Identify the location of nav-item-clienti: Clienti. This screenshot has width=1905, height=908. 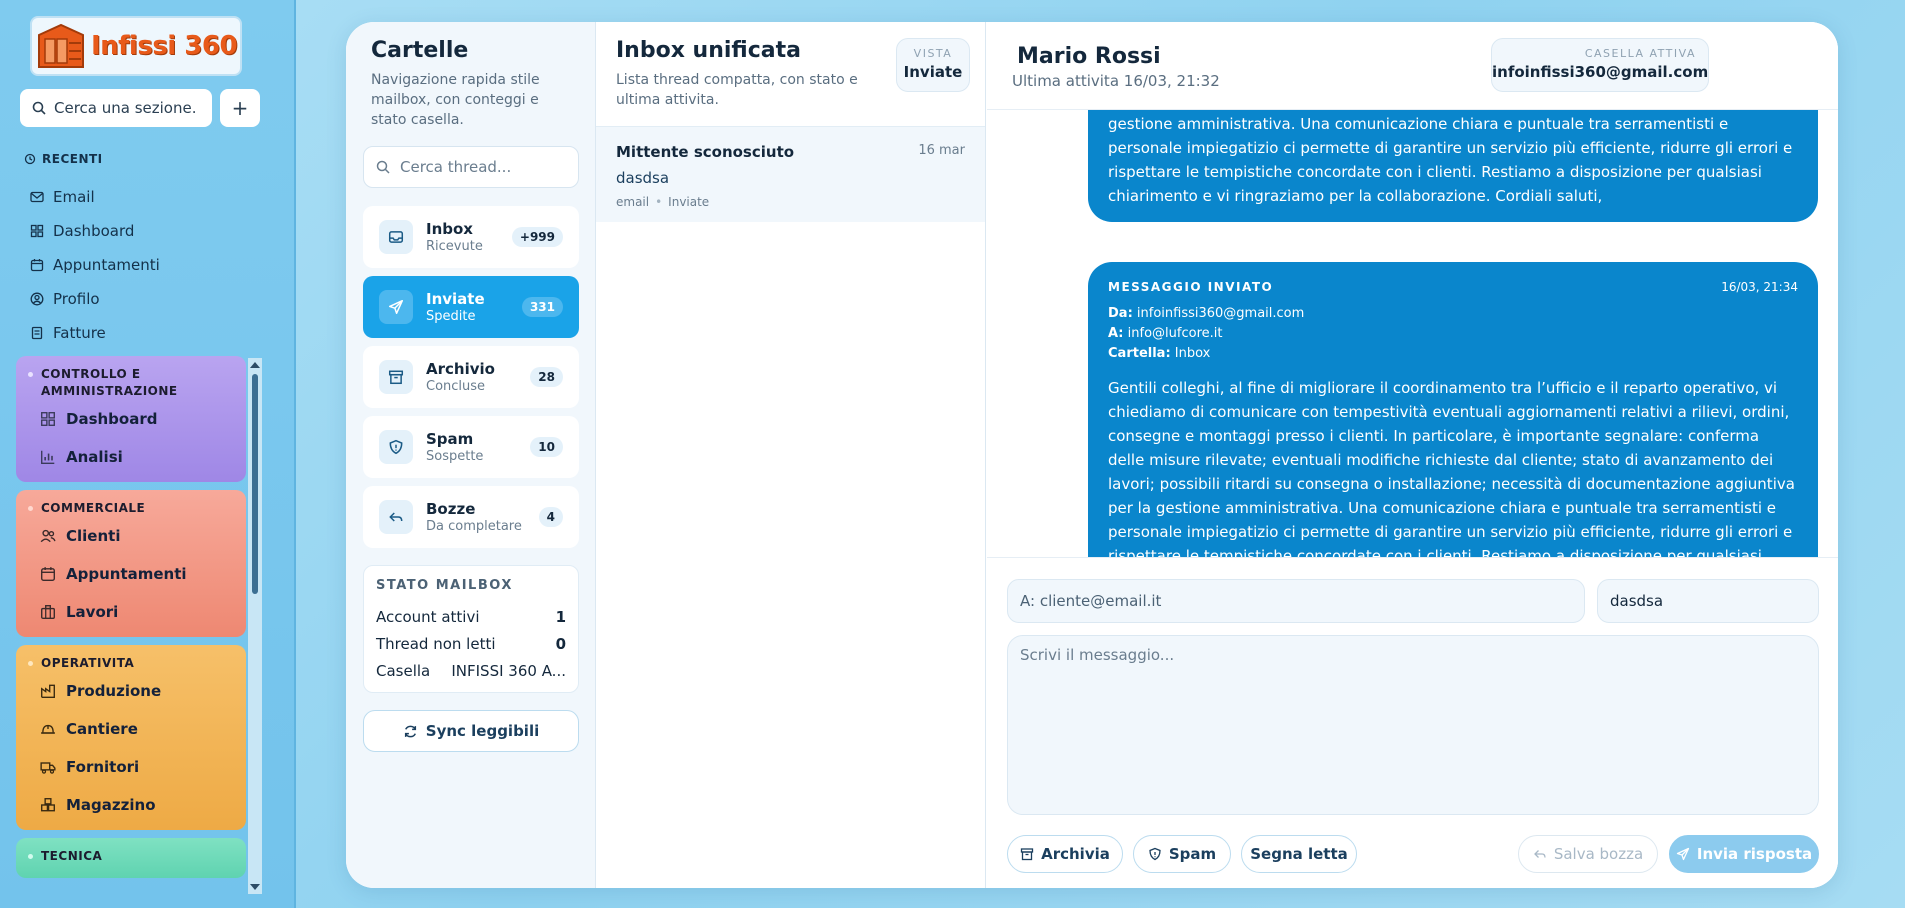
(131, 536).